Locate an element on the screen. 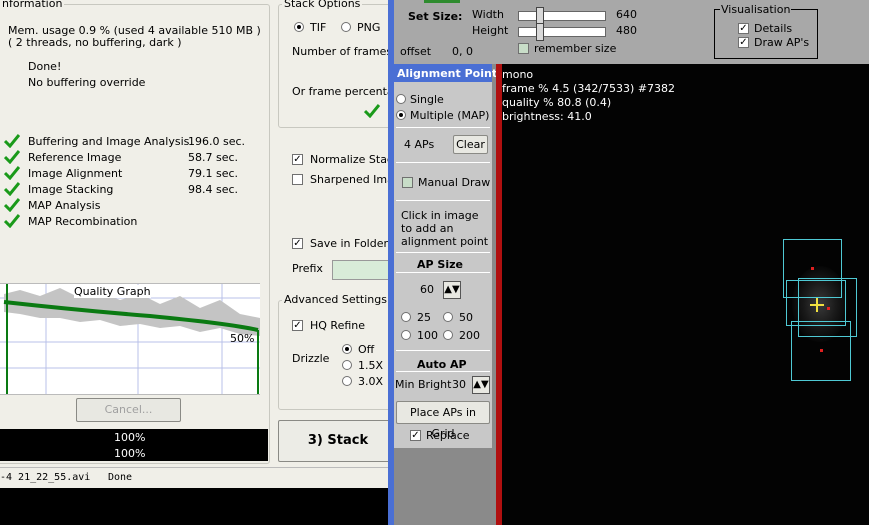 This screenshot has width=869, height=525. min-bright-value: 30 is located at coordinates (459, 384).